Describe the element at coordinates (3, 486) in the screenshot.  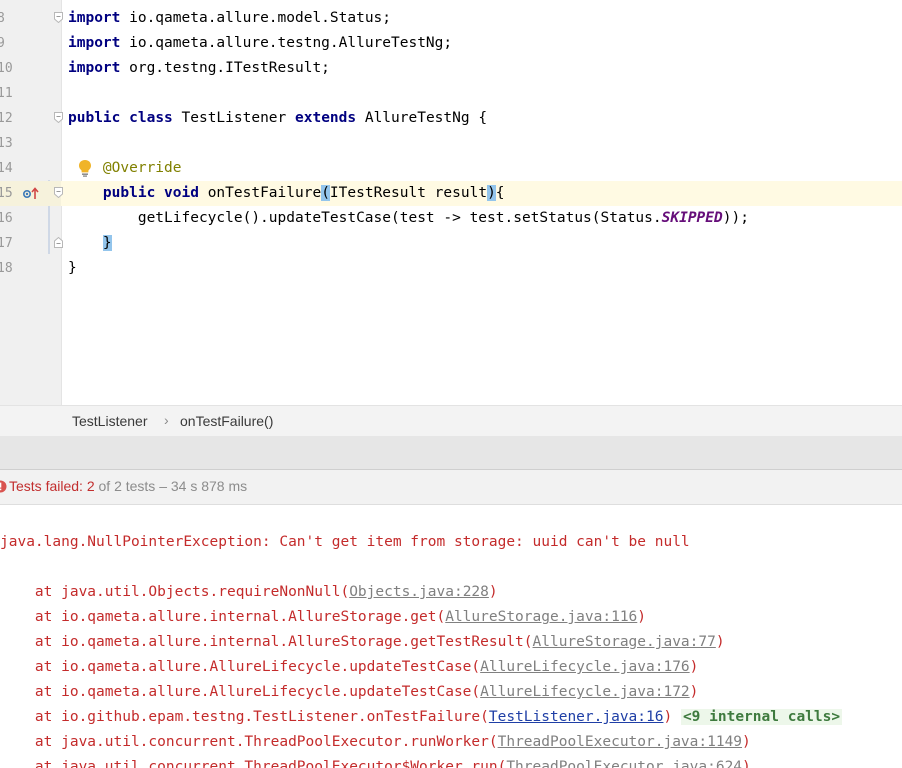
I see `test-failed-icon` at that location.